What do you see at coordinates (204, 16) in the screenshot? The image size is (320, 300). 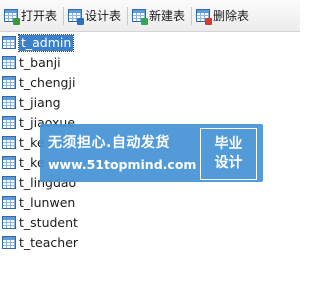 I see `delete-table-icon` at bounding box center [204, 16].